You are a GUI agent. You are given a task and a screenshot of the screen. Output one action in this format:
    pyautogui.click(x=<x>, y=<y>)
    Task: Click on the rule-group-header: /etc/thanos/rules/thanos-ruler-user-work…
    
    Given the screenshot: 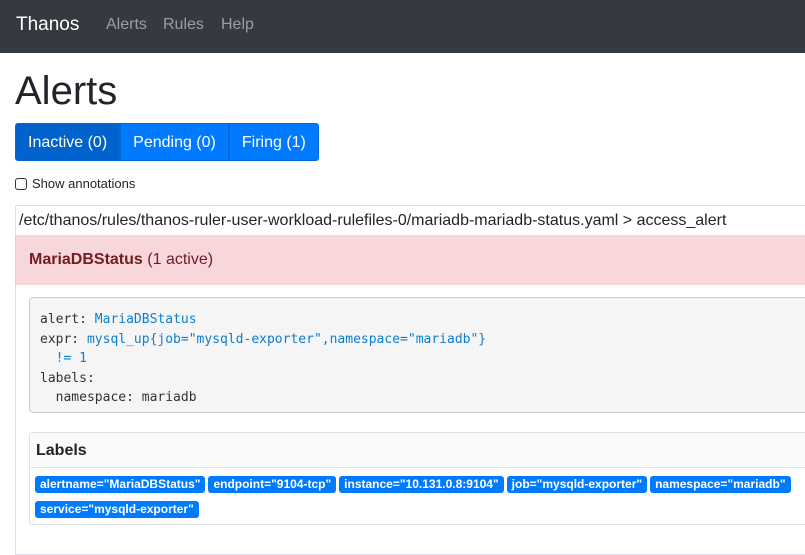 What is the action you would take?
    pyautogui.click(x=410, y=220)
    